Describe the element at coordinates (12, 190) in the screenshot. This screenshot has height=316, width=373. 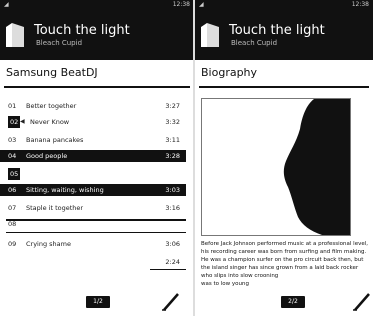
I see `track-number: 06` at that location.